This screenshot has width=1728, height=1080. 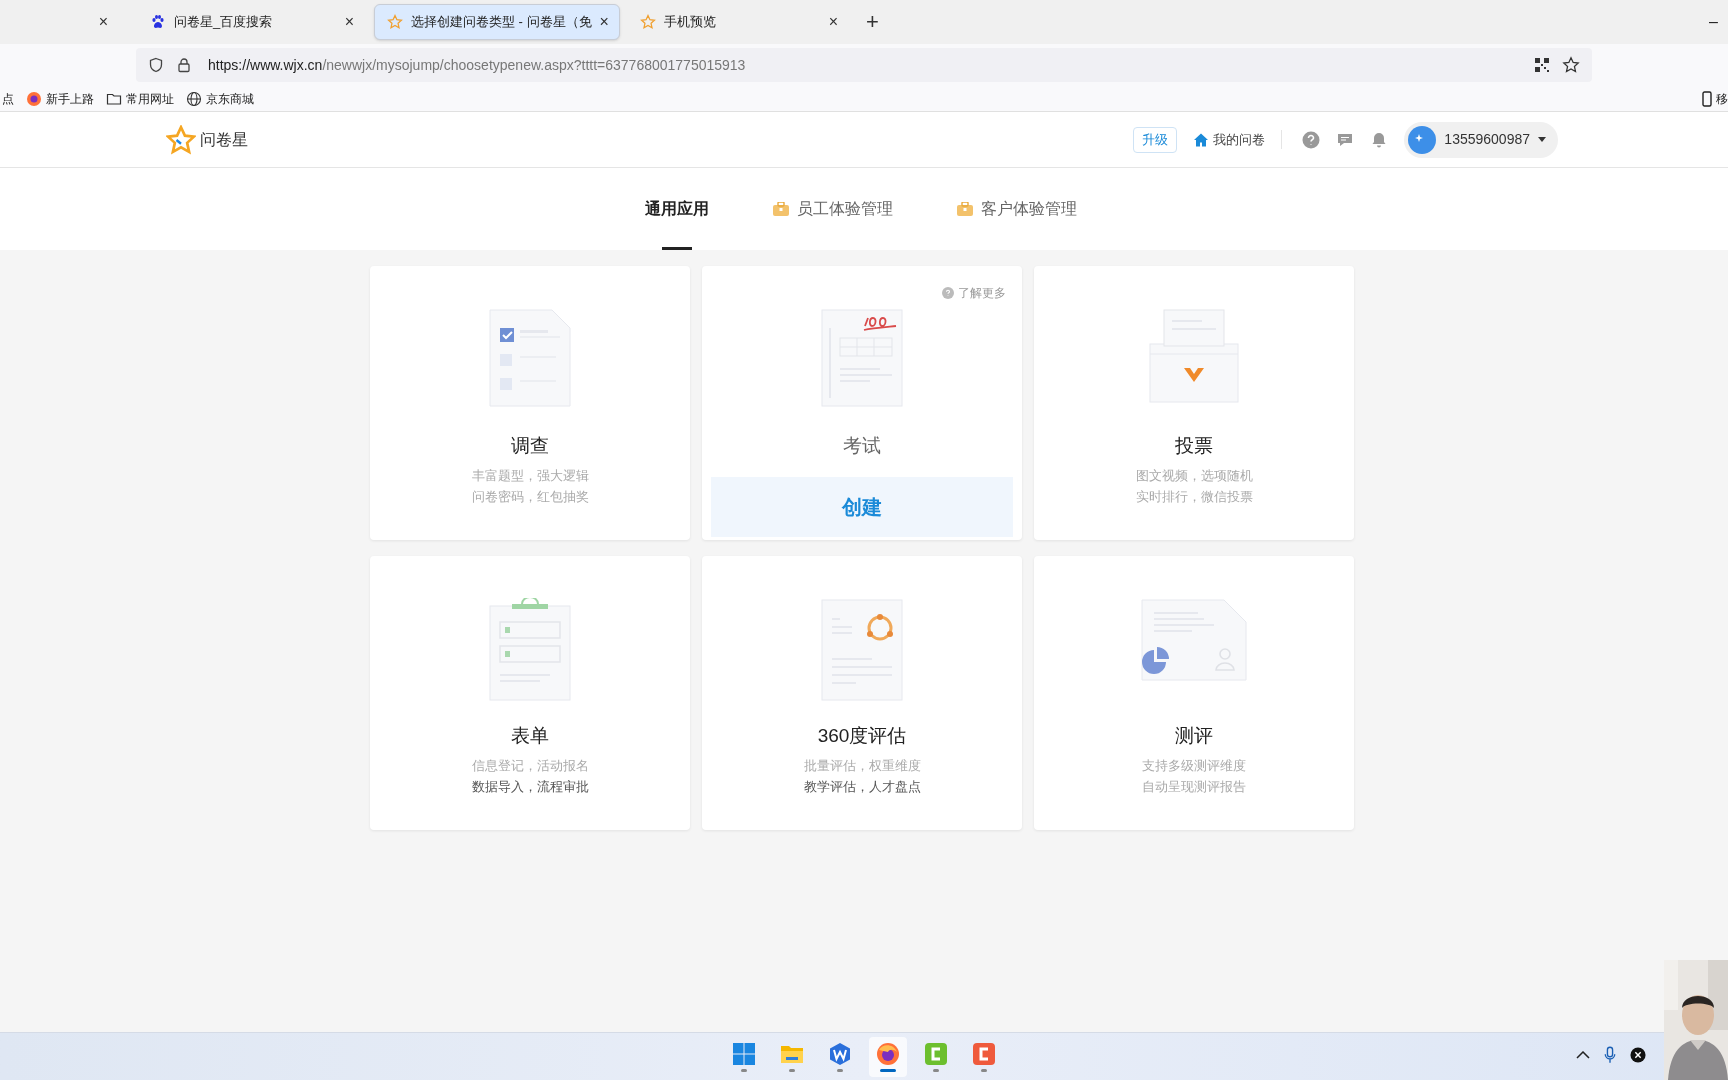 What do you see at coordinates (1155, 139) in the screenshot?
I see `upgrade-button: 升级` at bounding box center [1155, 139].